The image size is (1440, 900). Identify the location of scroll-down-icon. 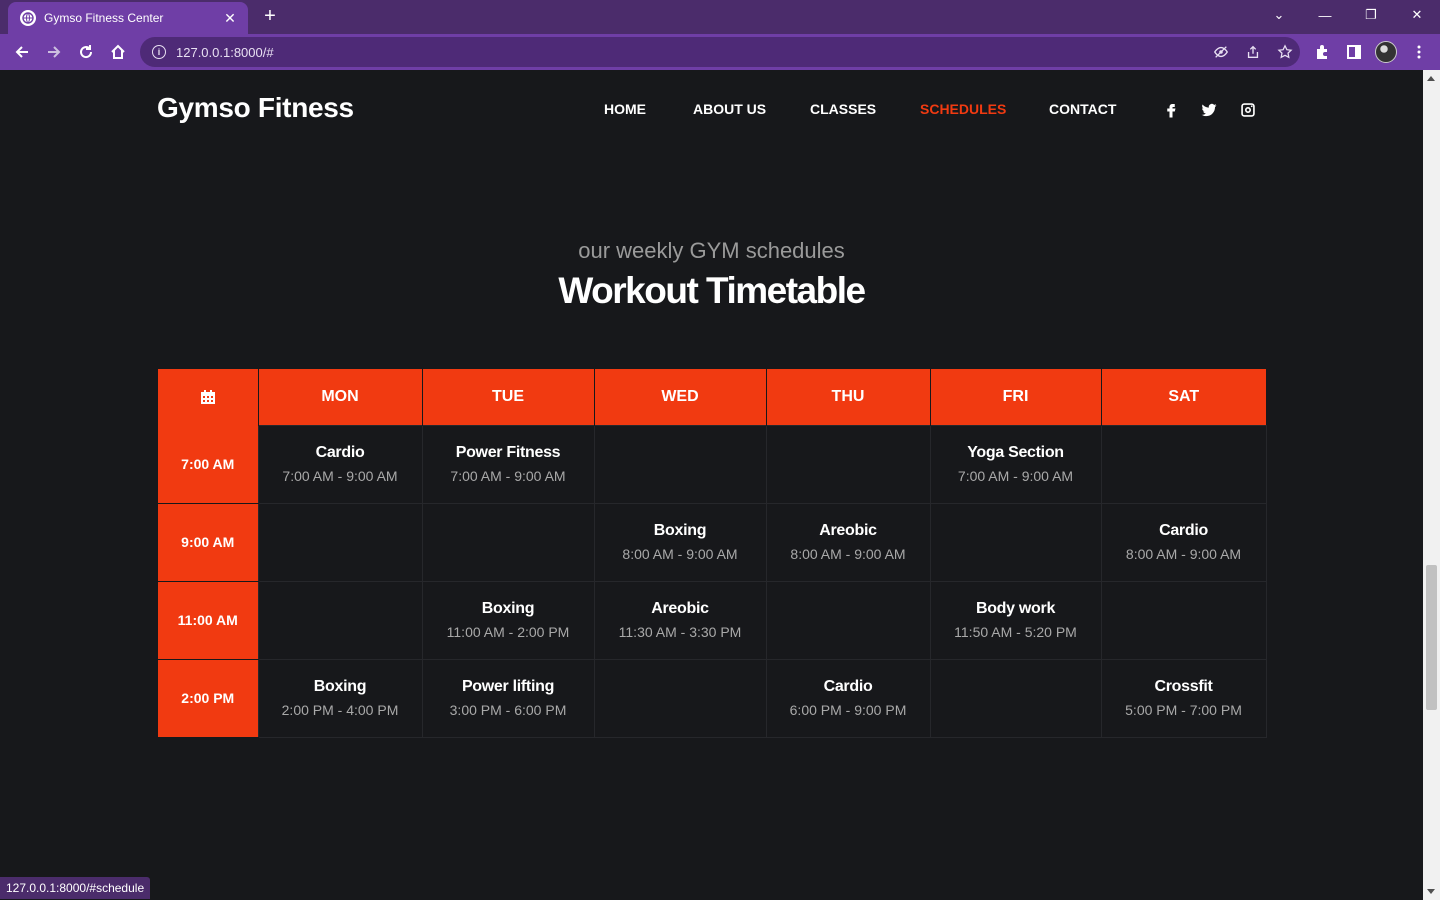
(1431, 891).